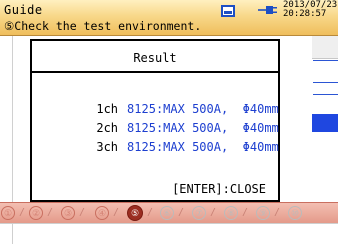 Image resolution: width=338 pixels, height=244 pixels. What do you see at coordinates (102, 213) in the screenshot?
I see `step-4: ④` at bounding box center [102, 213].